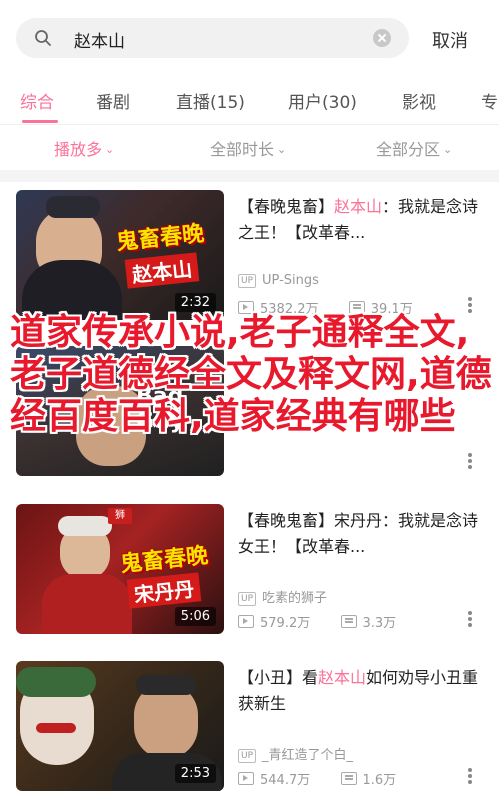 This screenshot has height=811, width=499. I want to click on video-duration: 2:32, so click(195, 302).